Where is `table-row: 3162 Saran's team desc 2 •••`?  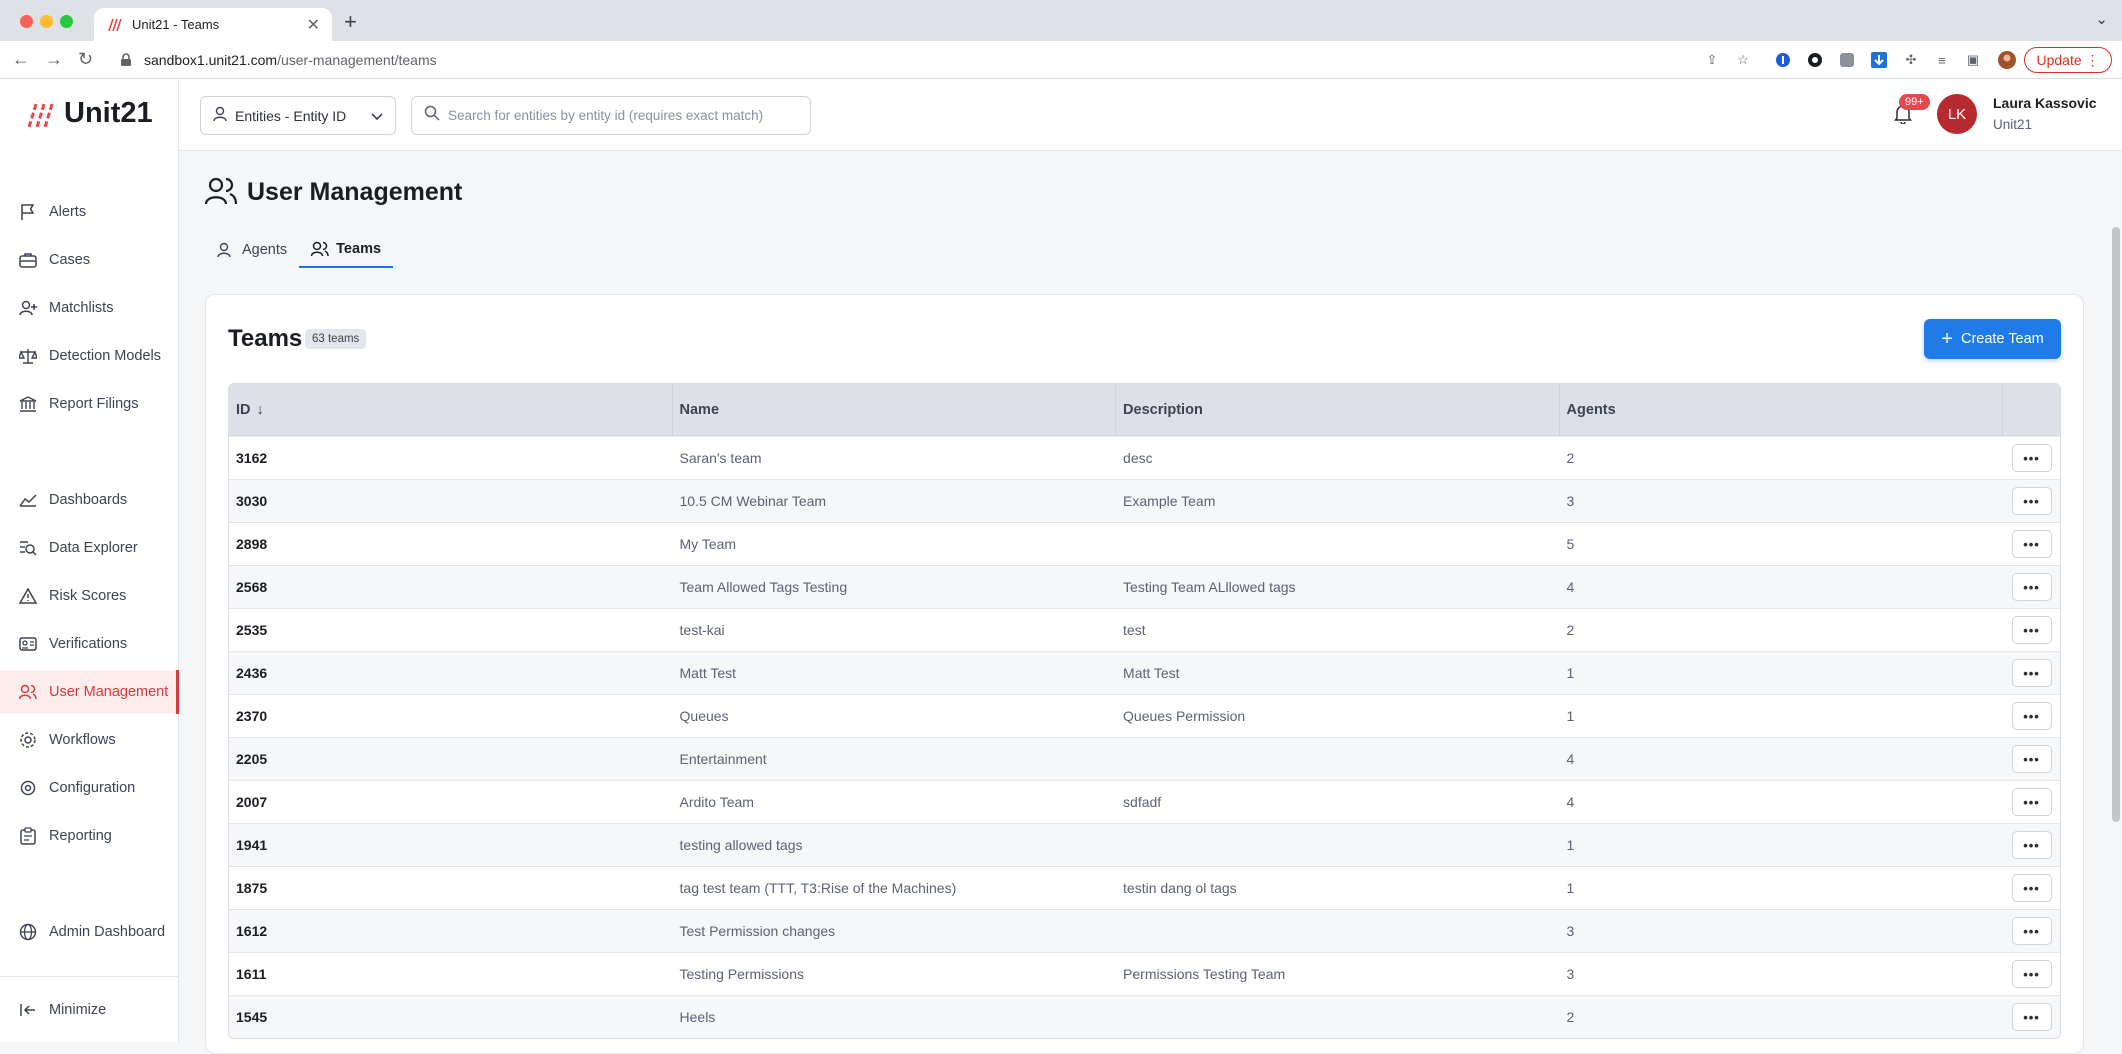
table-row: 3162 Saran's team desc 2 ••• is located at coordinates (1144, 457).